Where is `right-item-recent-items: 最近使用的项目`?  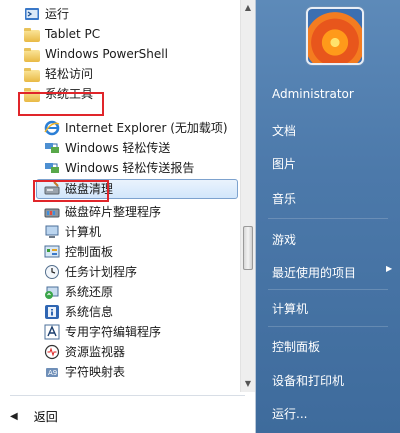 right-item-recent-items: 最近使用的项目 is located at coordinates (314, 272).